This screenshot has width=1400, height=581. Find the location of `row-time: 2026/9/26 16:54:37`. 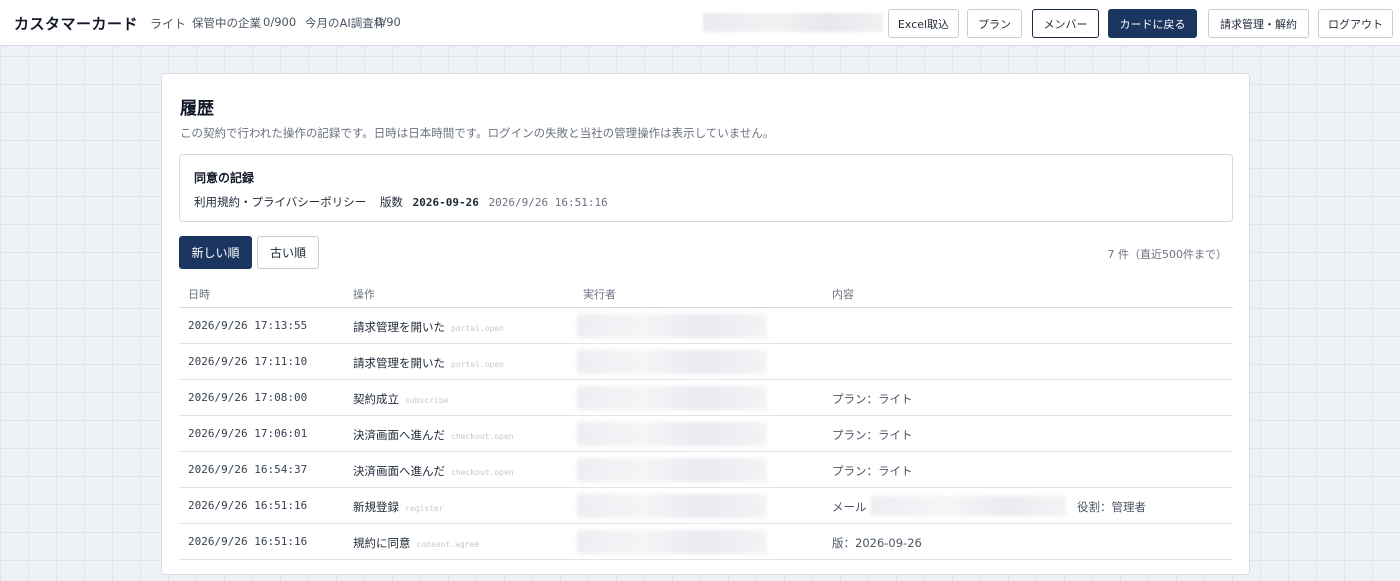

row-time: 2026/9/26 16:54:37 is located at coordinates (248, 469).